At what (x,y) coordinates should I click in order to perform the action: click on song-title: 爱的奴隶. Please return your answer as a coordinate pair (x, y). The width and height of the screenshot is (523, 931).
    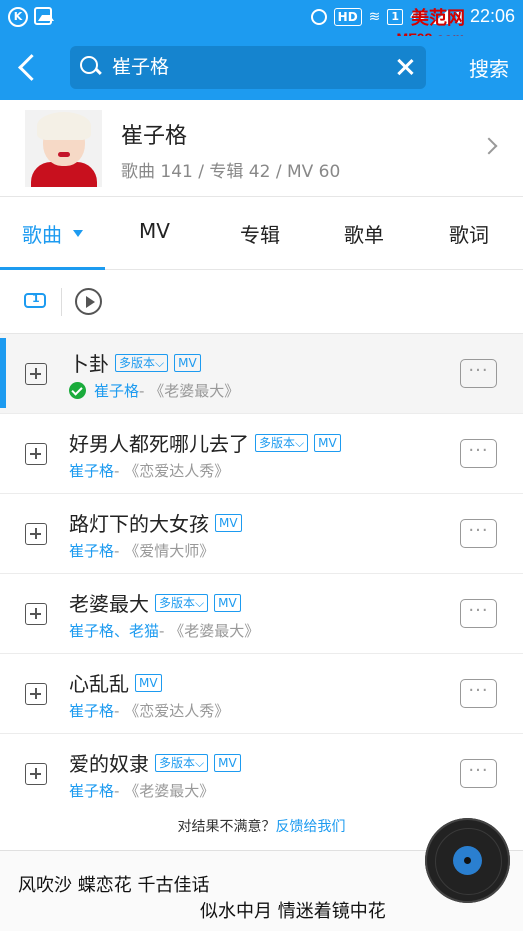
    Looking at the image, I should click on (109, 764).